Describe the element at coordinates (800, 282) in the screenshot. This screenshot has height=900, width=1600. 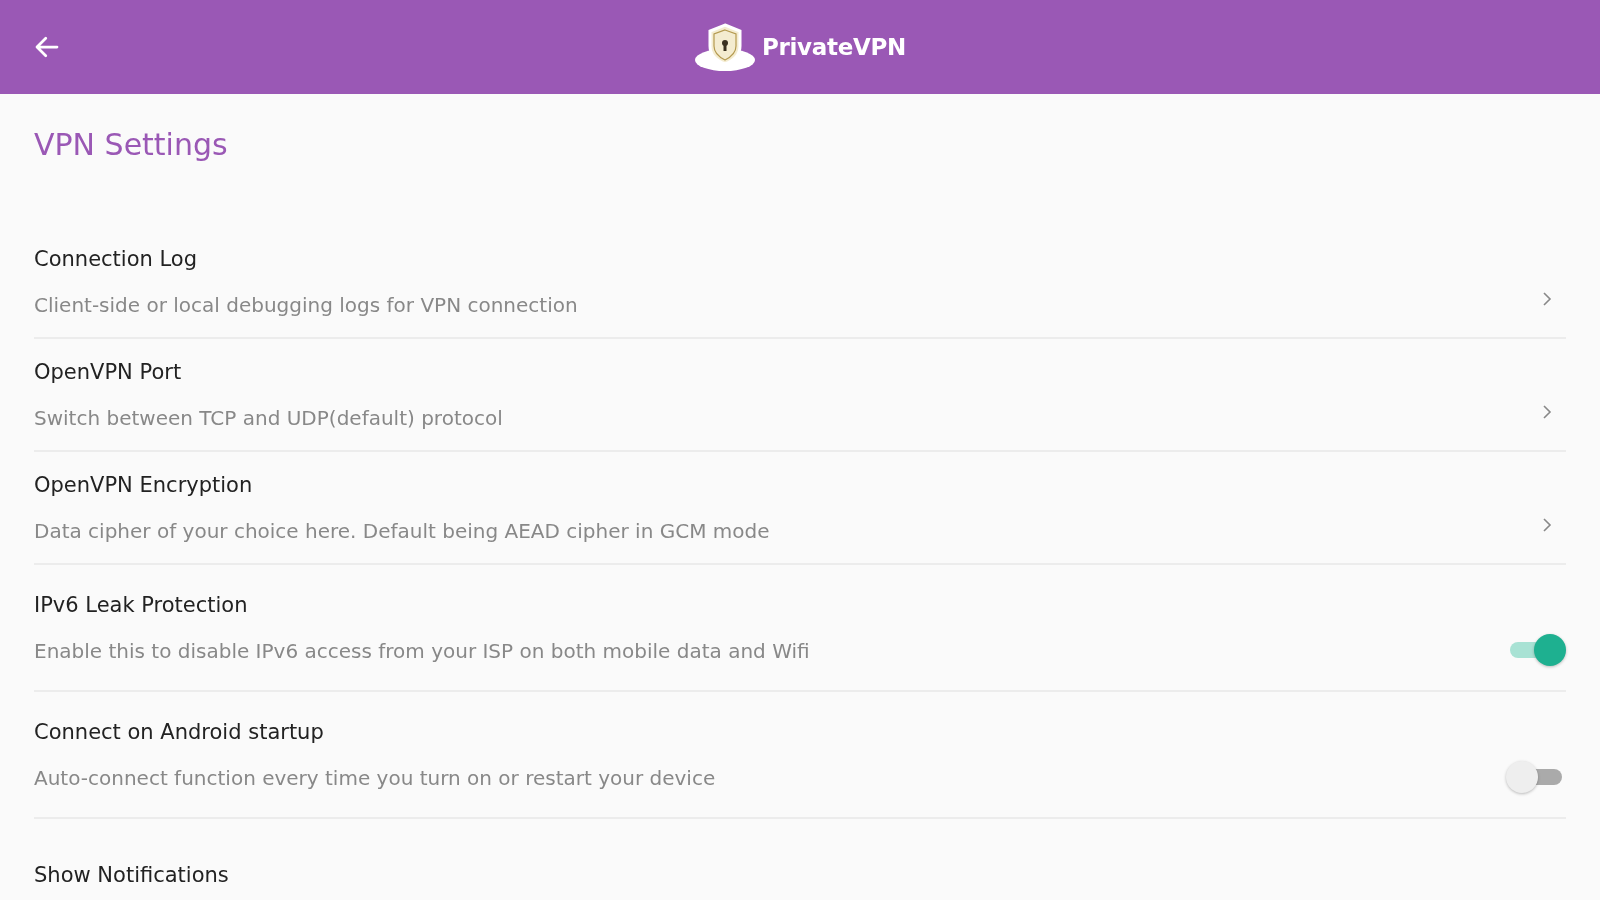
I see `setting-row: Connection Log Client-side or local debugging logs for VPN connection` at that location.